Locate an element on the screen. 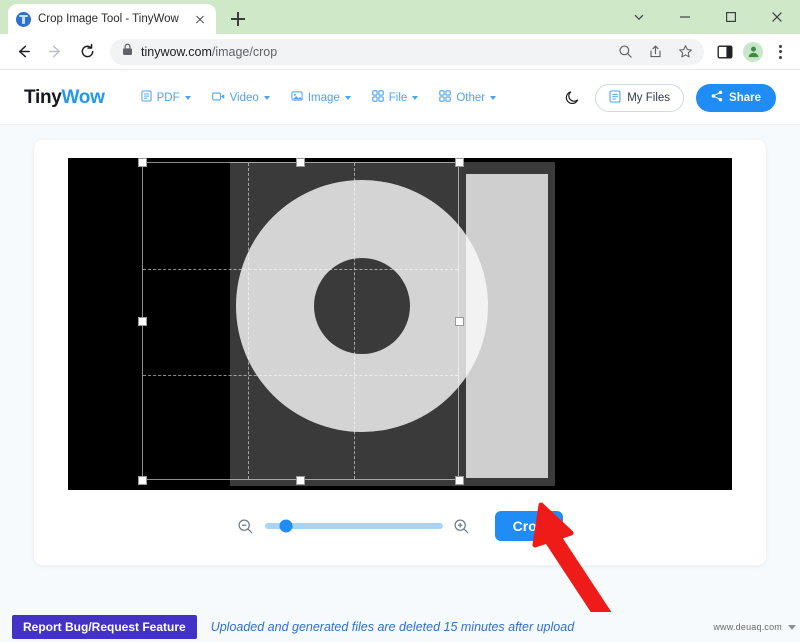 Image resolution: width=800 pixels, height=642 pixels. my-files-label: My Files is located at coordinates (649, 97).